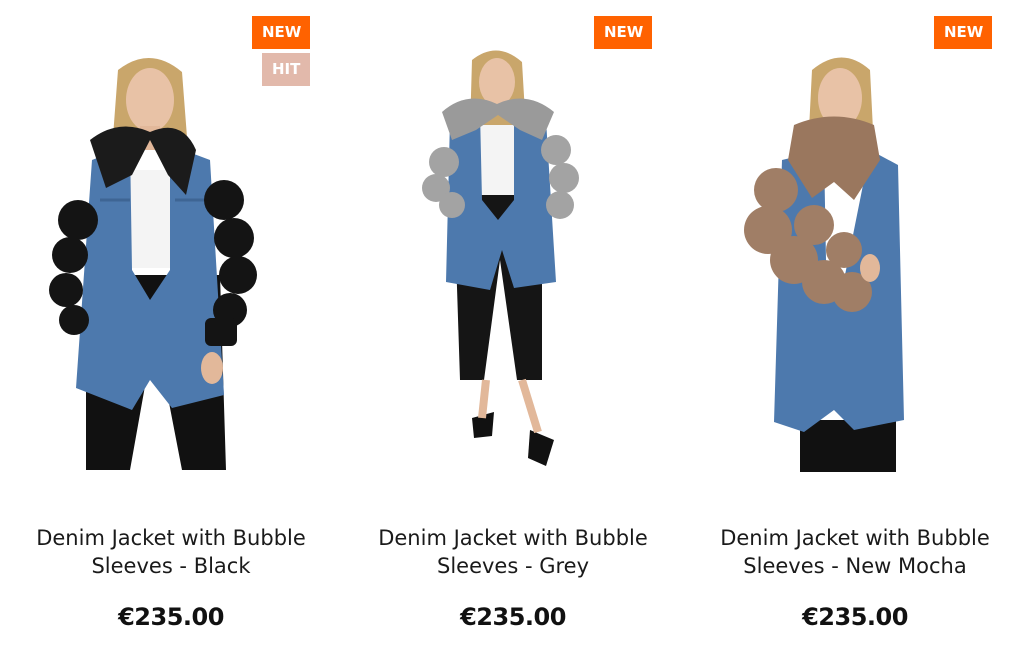 The height and width of the screenshot is (650, 1024). Describe the element at coordinates (824, 264) in the screenshot. I see `product-photo-mocha` at that location.